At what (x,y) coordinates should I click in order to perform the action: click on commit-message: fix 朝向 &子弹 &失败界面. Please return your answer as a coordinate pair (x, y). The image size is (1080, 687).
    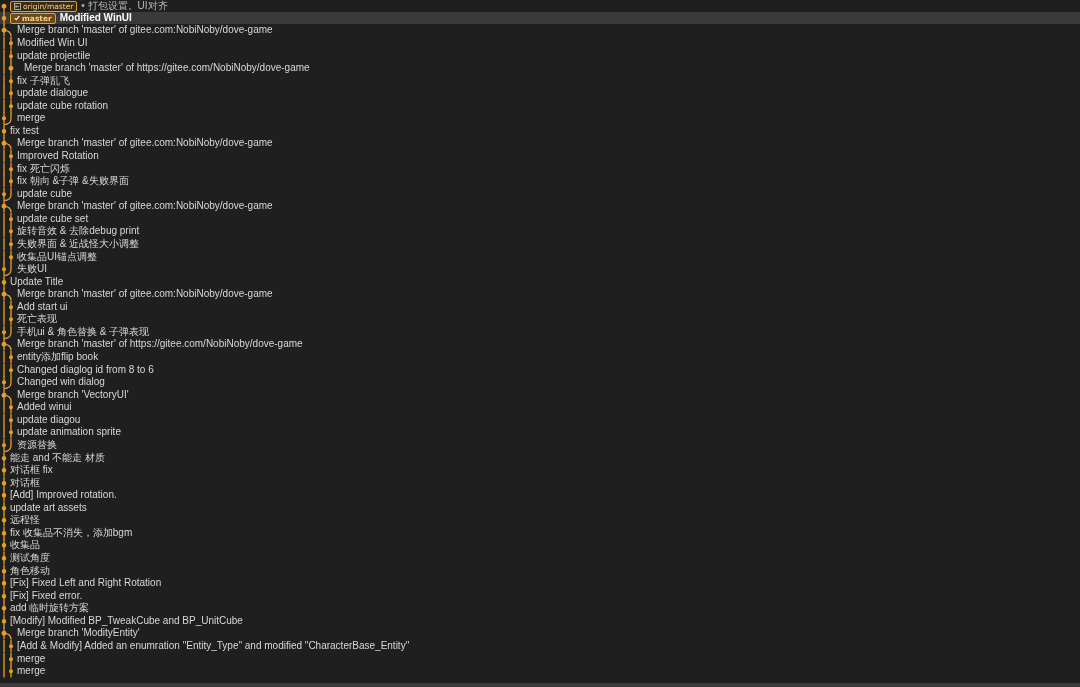
    Looking at the image, I should click on (73, 181).